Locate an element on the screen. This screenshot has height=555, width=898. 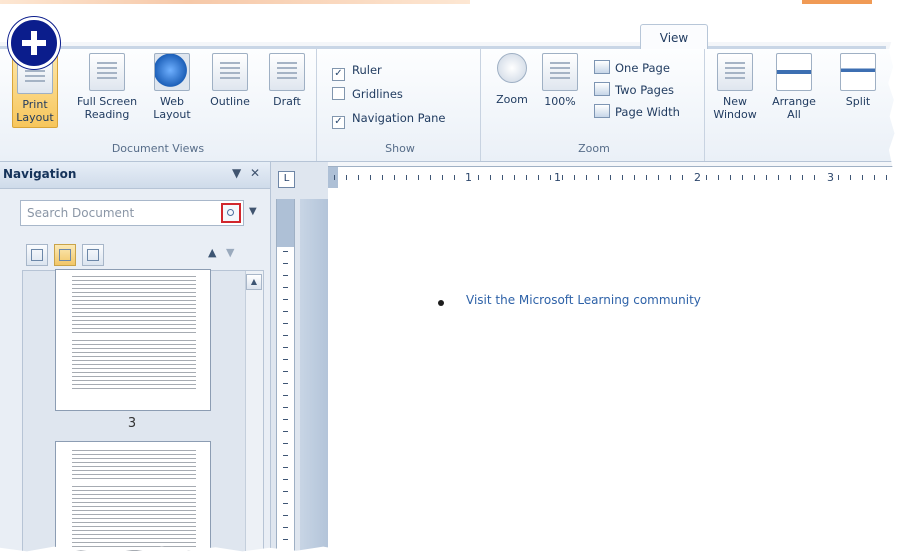
pages-grid-icon is located at coordinates (65, 255).